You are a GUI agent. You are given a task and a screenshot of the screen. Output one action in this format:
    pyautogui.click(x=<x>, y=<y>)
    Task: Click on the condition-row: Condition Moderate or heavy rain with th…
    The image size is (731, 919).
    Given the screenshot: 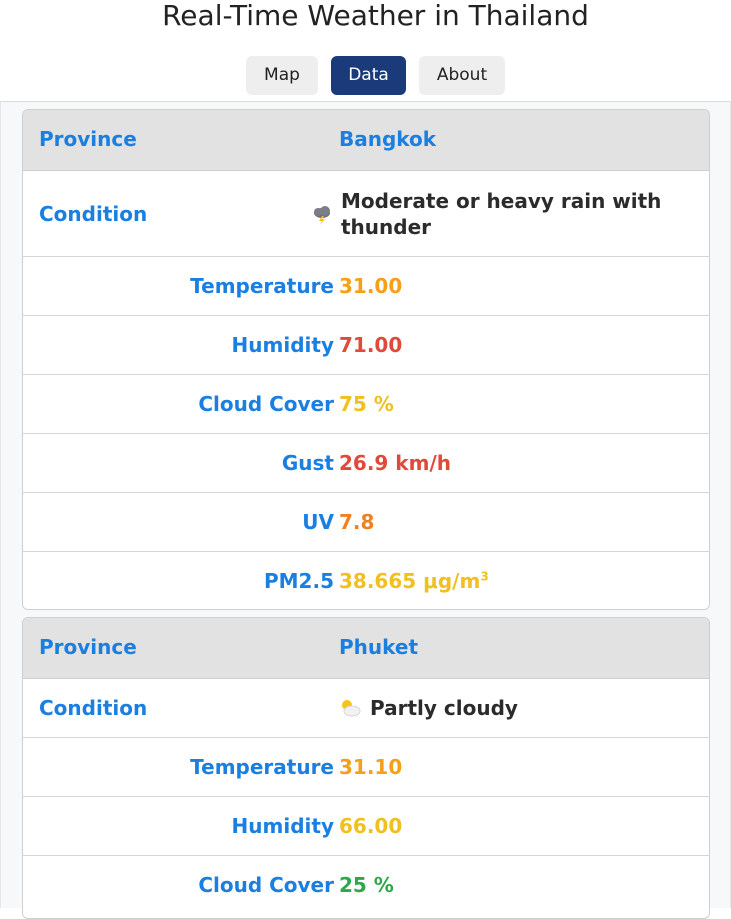 What is the action you would take?
    pyautogui.click(x=366, y=214)
    